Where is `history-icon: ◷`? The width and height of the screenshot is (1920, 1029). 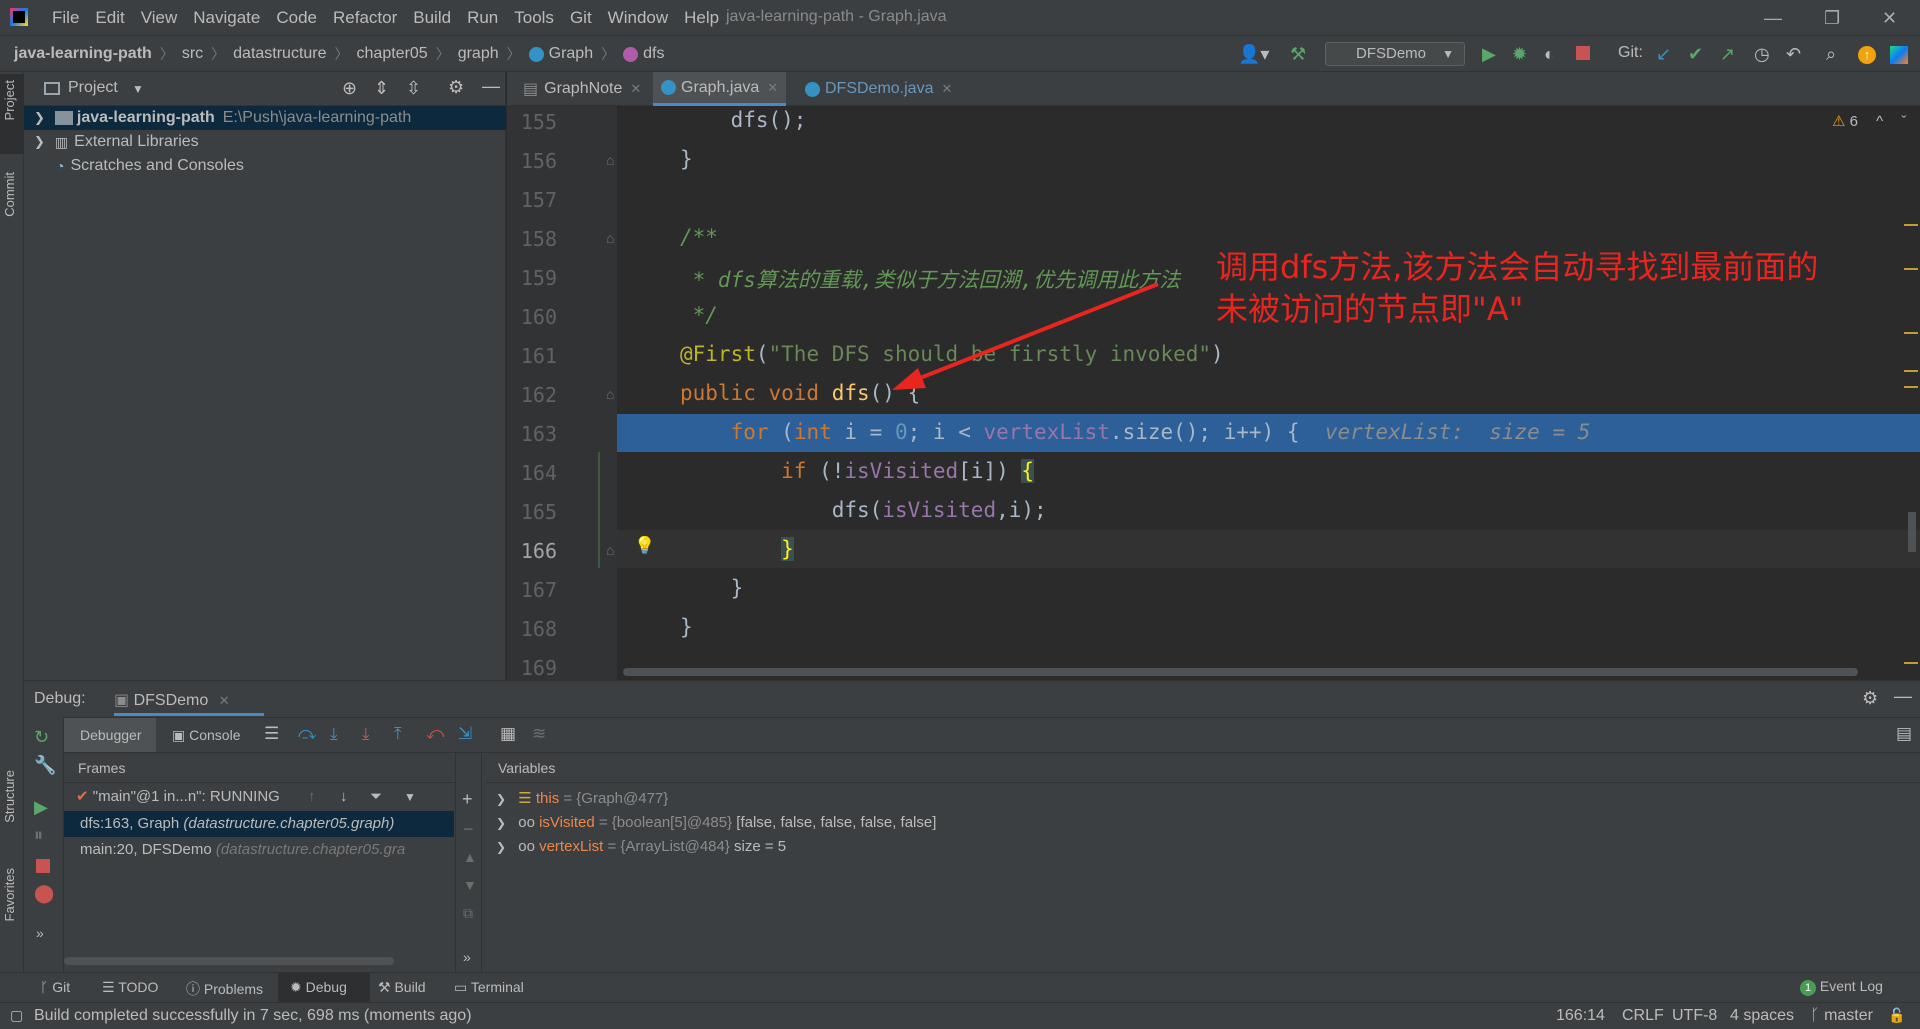
history-icon: ◷ is located at coordinates (1762, 54).